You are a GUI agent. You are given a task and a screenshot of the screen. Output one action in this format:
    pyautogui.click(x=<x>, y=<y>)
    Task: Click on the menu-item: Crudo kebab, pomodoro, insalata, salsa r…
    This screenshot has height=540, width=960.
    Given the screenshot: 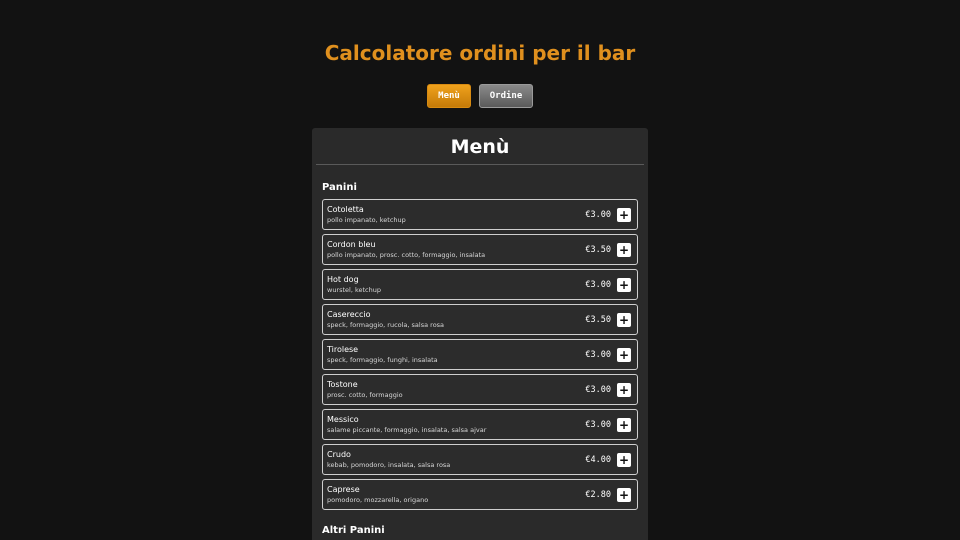 What is the action you would take?
    pyautogui.click(x=480, y=459)
    